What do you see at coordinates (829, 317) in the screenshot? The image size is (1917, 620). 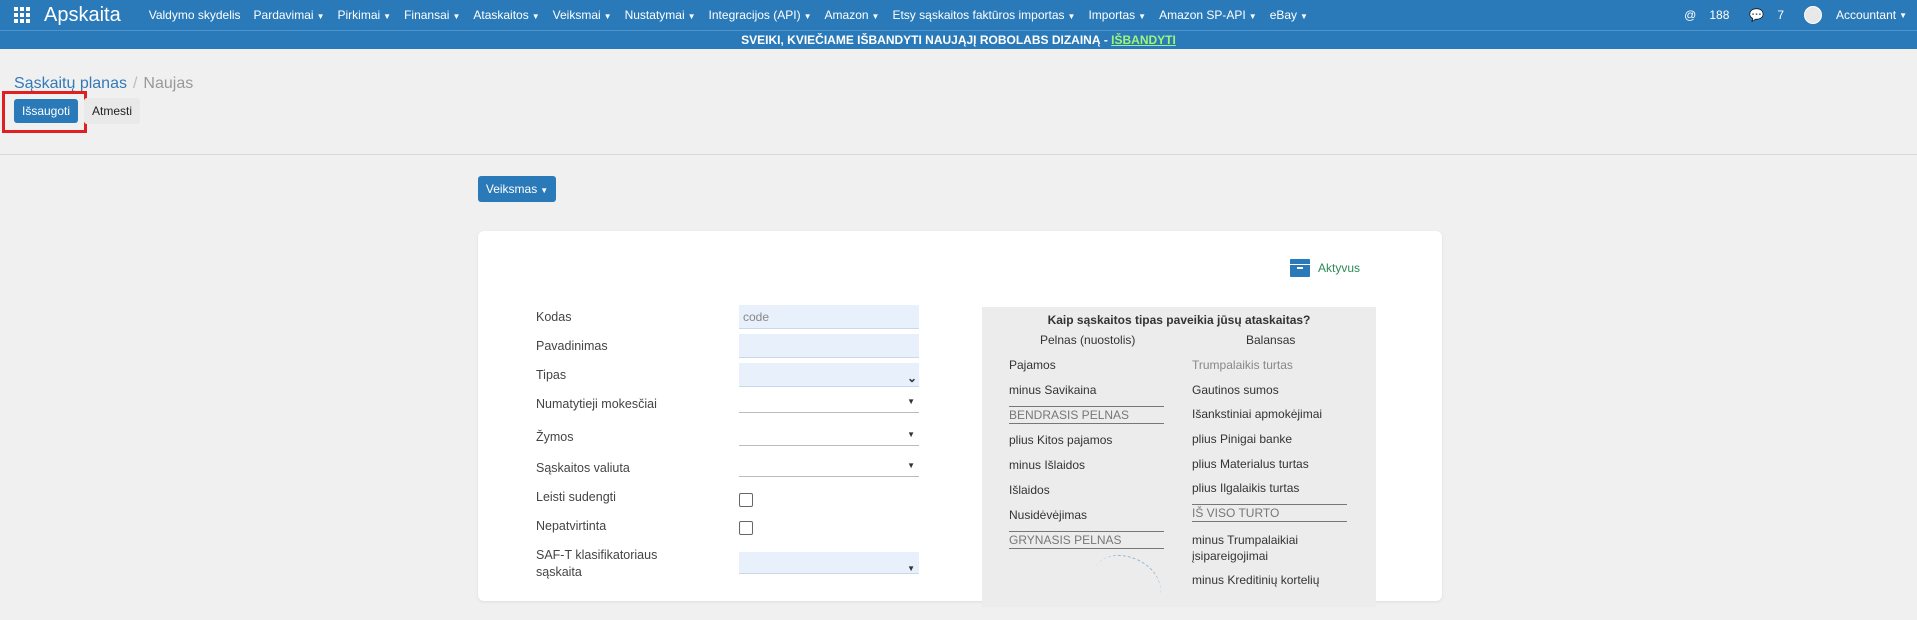 I see `code-input: code` at bounding box center [829, 317].